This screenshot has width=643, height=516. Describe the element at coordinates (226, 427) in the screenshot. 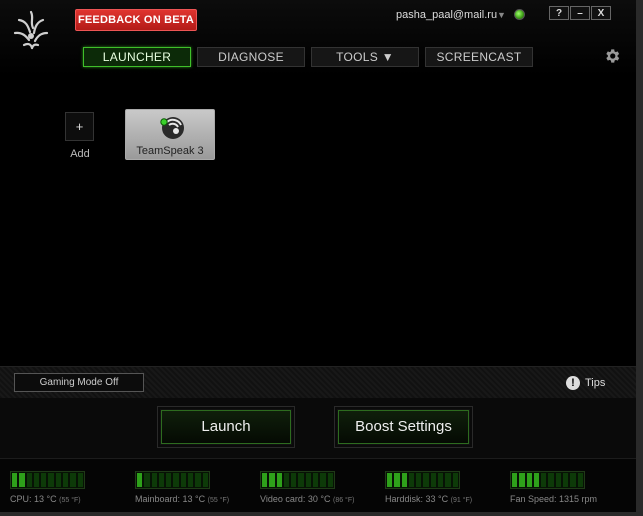

I see `launch-button: Launch` at that location.